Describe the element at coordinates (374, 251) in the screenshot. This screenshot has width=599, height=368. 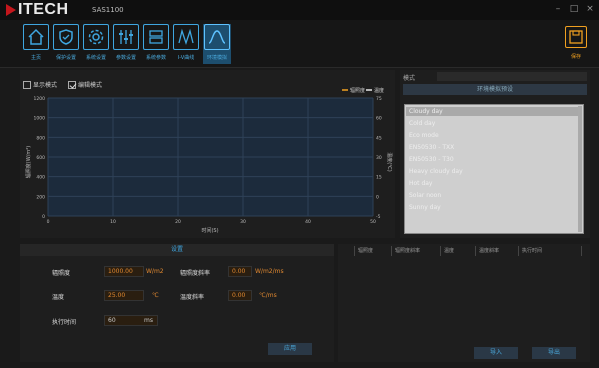
I see `table-header-irradiance: 辐照度` at that location.